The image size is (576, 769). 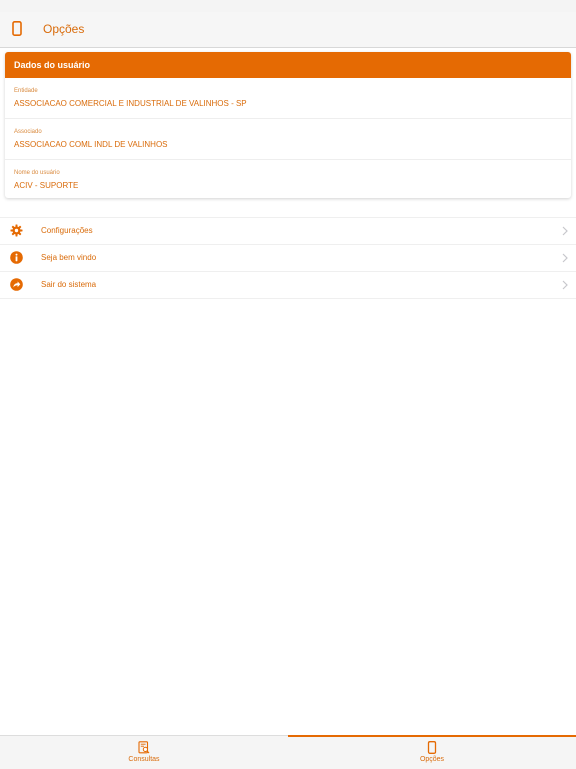 What do you see at coordinates (26, 91) in the screenshot?
I see `field-label: Entidade` at bounding box center [26, 91].